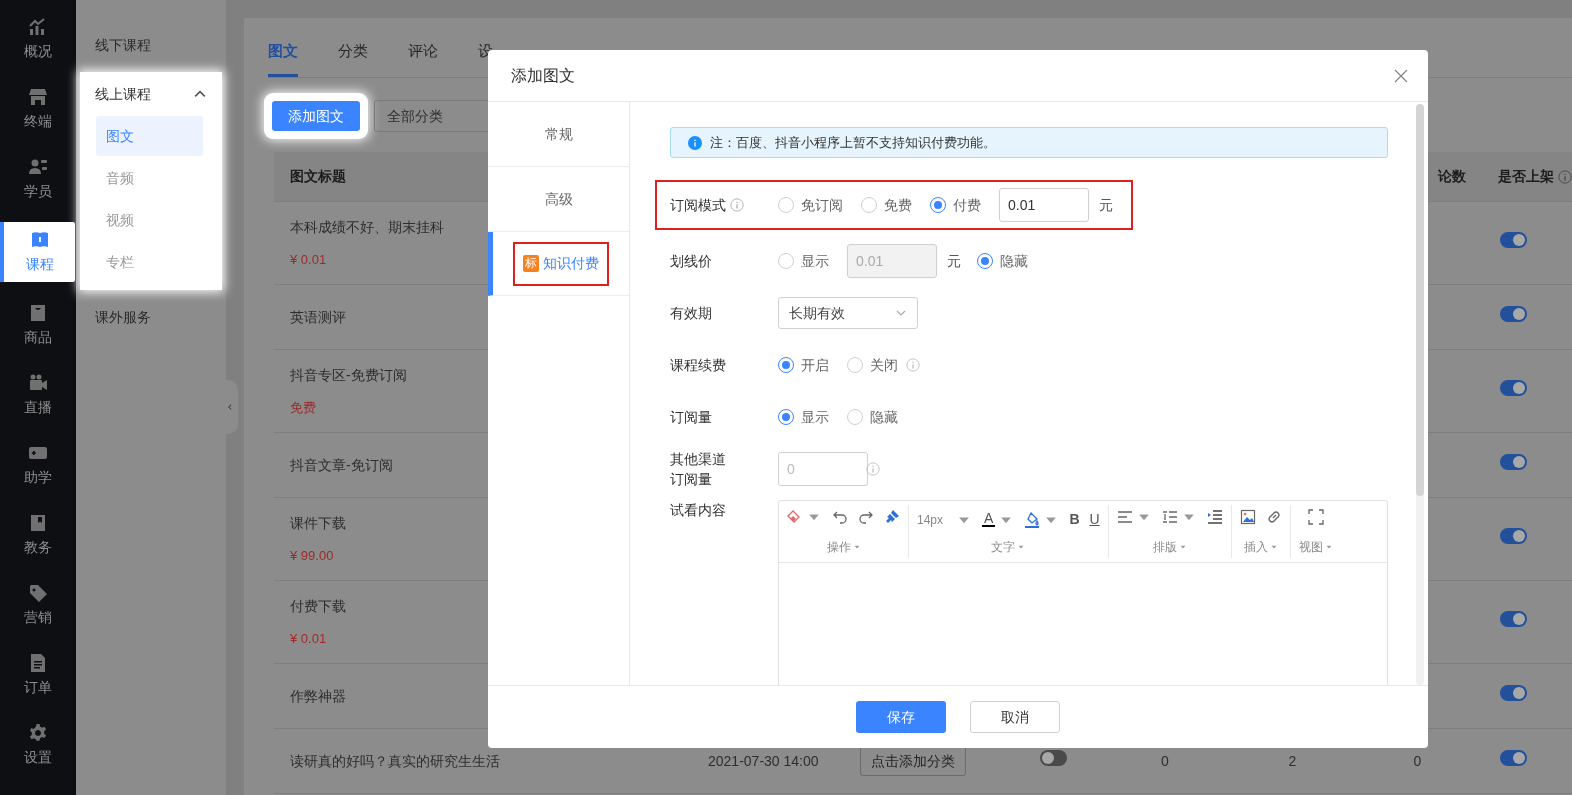 This screenshot has width=1572, height=795. I want to click on side-tab: 标 知识付费, so click(558, 264).